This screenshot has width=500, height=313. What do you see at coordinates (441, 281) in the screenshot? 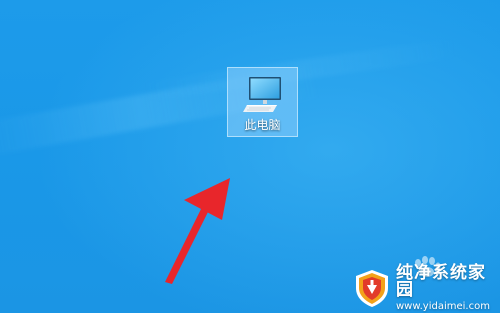
I see `watermark-title: 纯净系统家园` at bounding box center [441, 281].